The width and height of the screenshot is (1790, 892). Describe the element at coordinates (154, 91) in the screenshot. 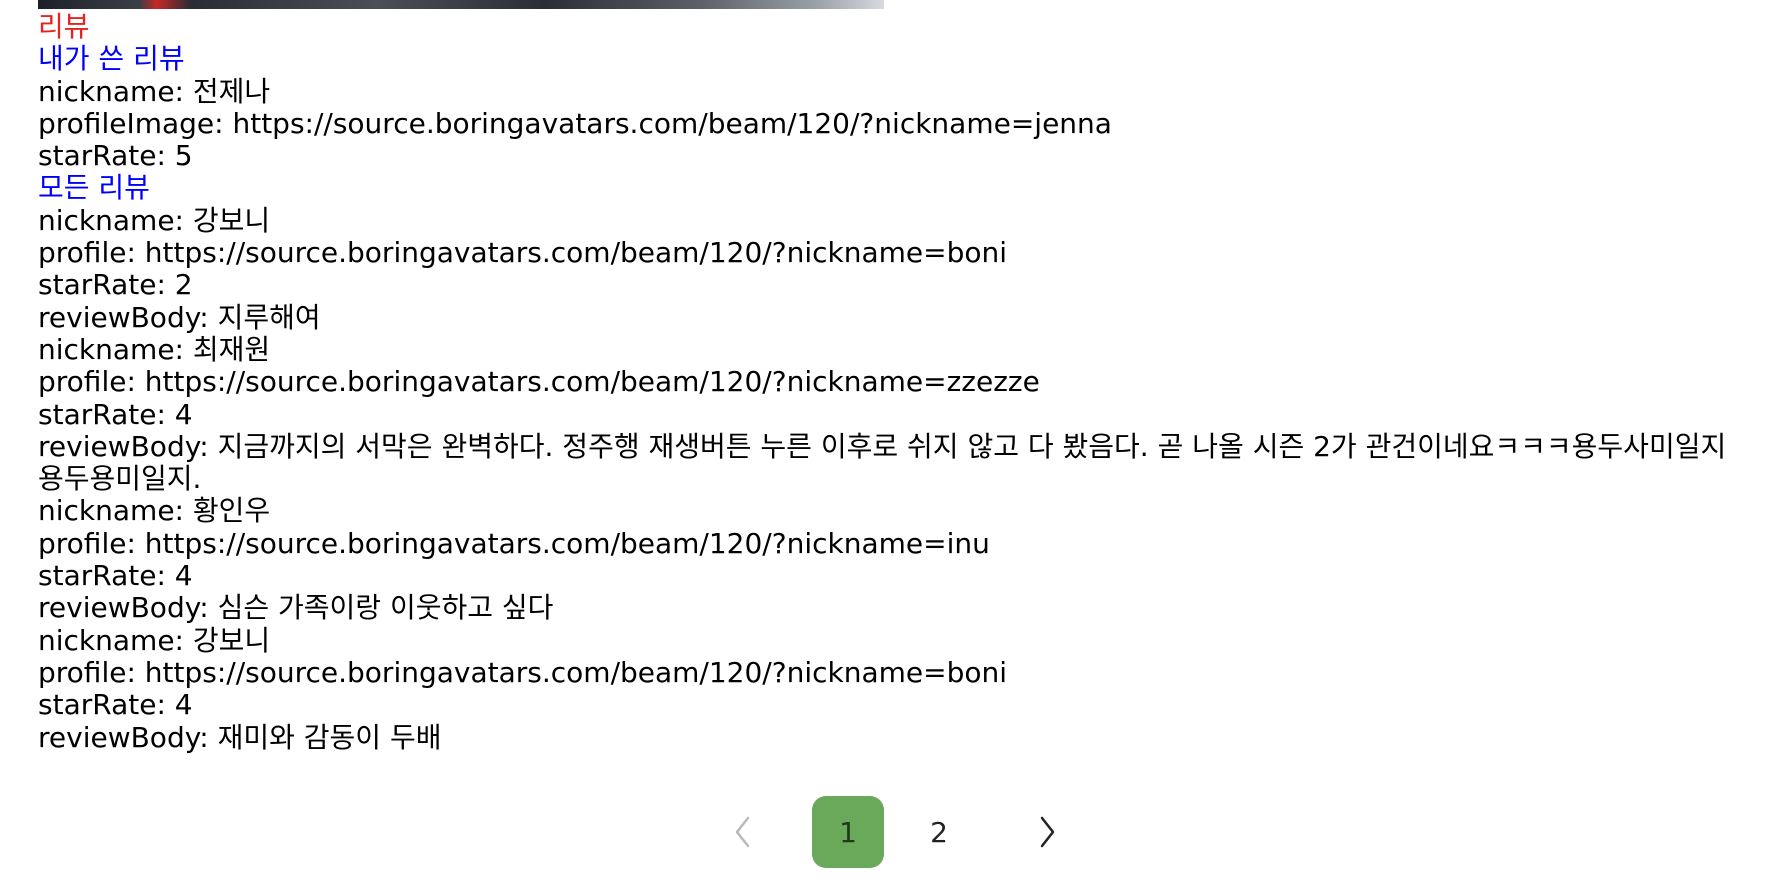

I see `my-review-nickname: nickname: 전제나` at that location.